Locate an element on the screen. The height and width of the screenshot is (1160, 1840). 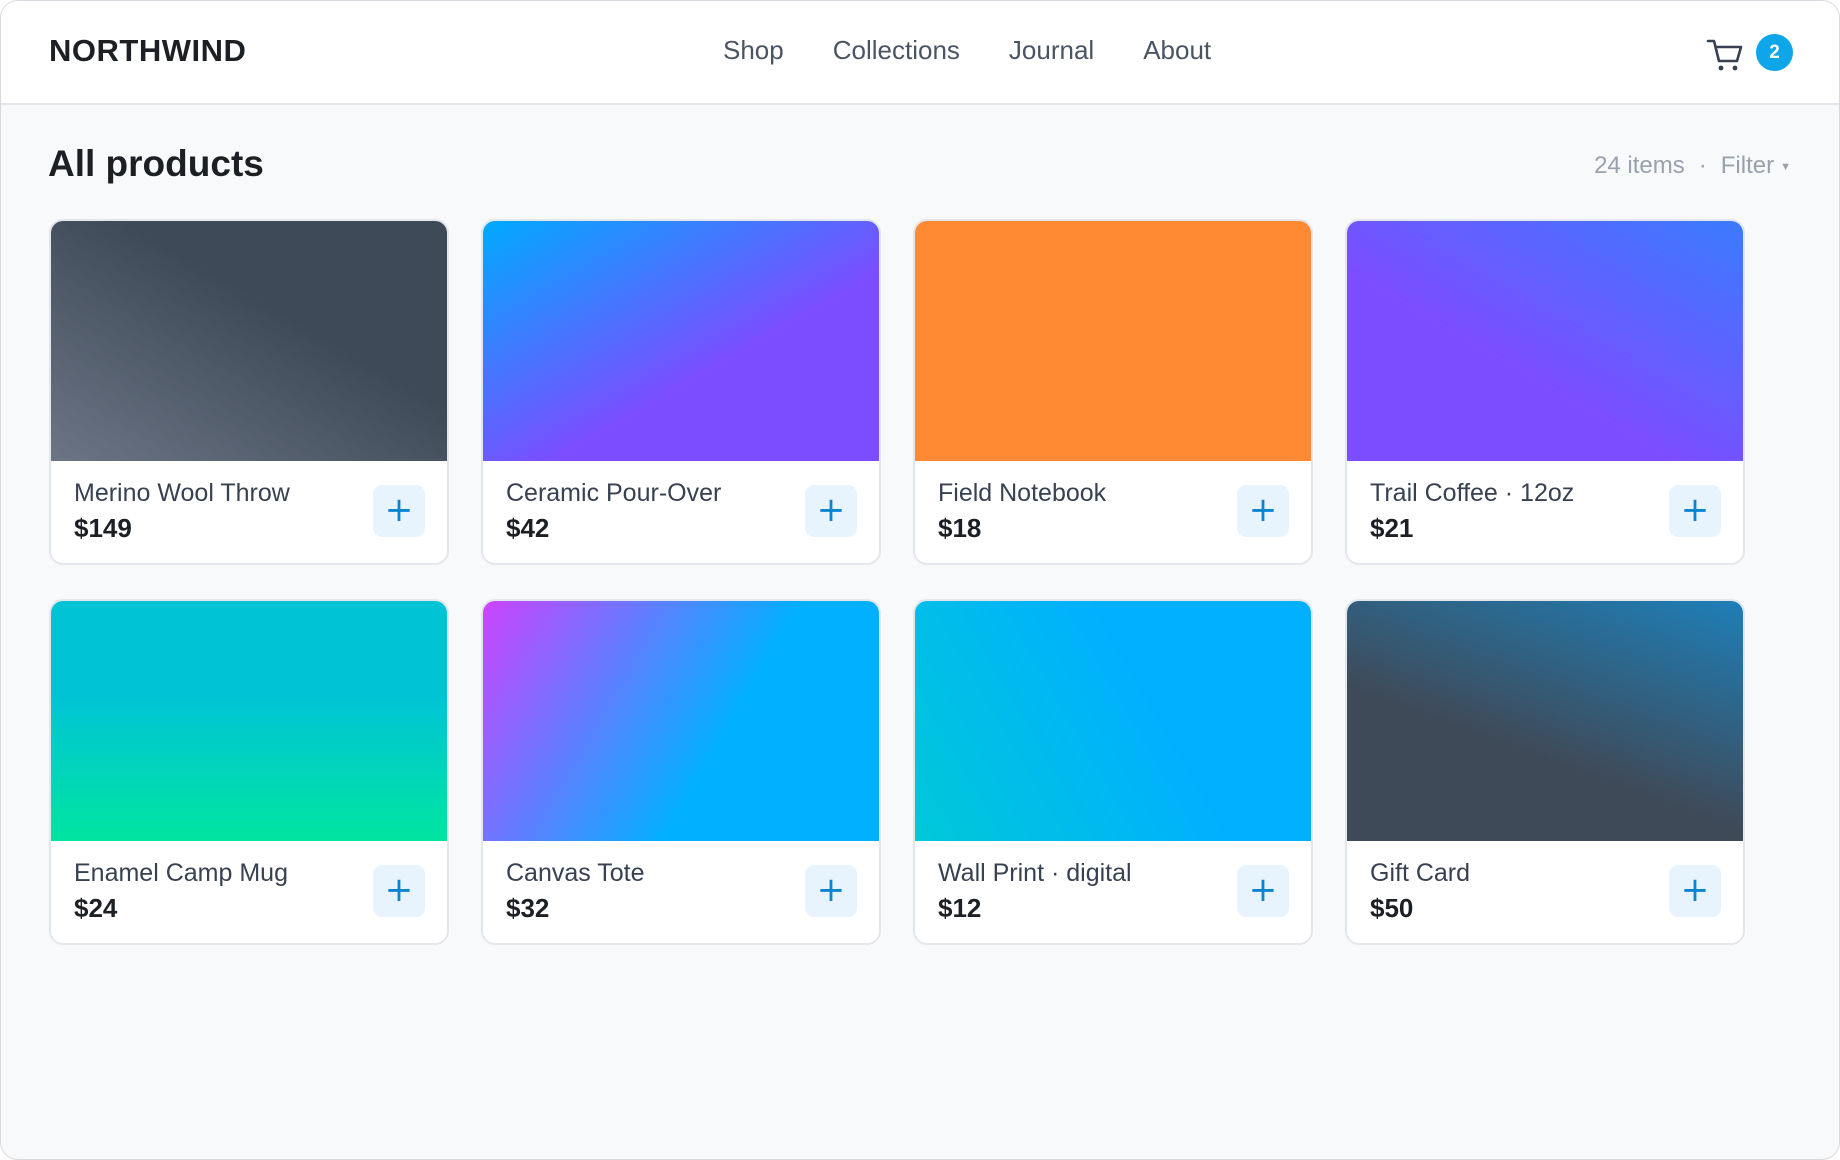
product-card: Field Notebook $18 + is located at coordinates (1113, 392).